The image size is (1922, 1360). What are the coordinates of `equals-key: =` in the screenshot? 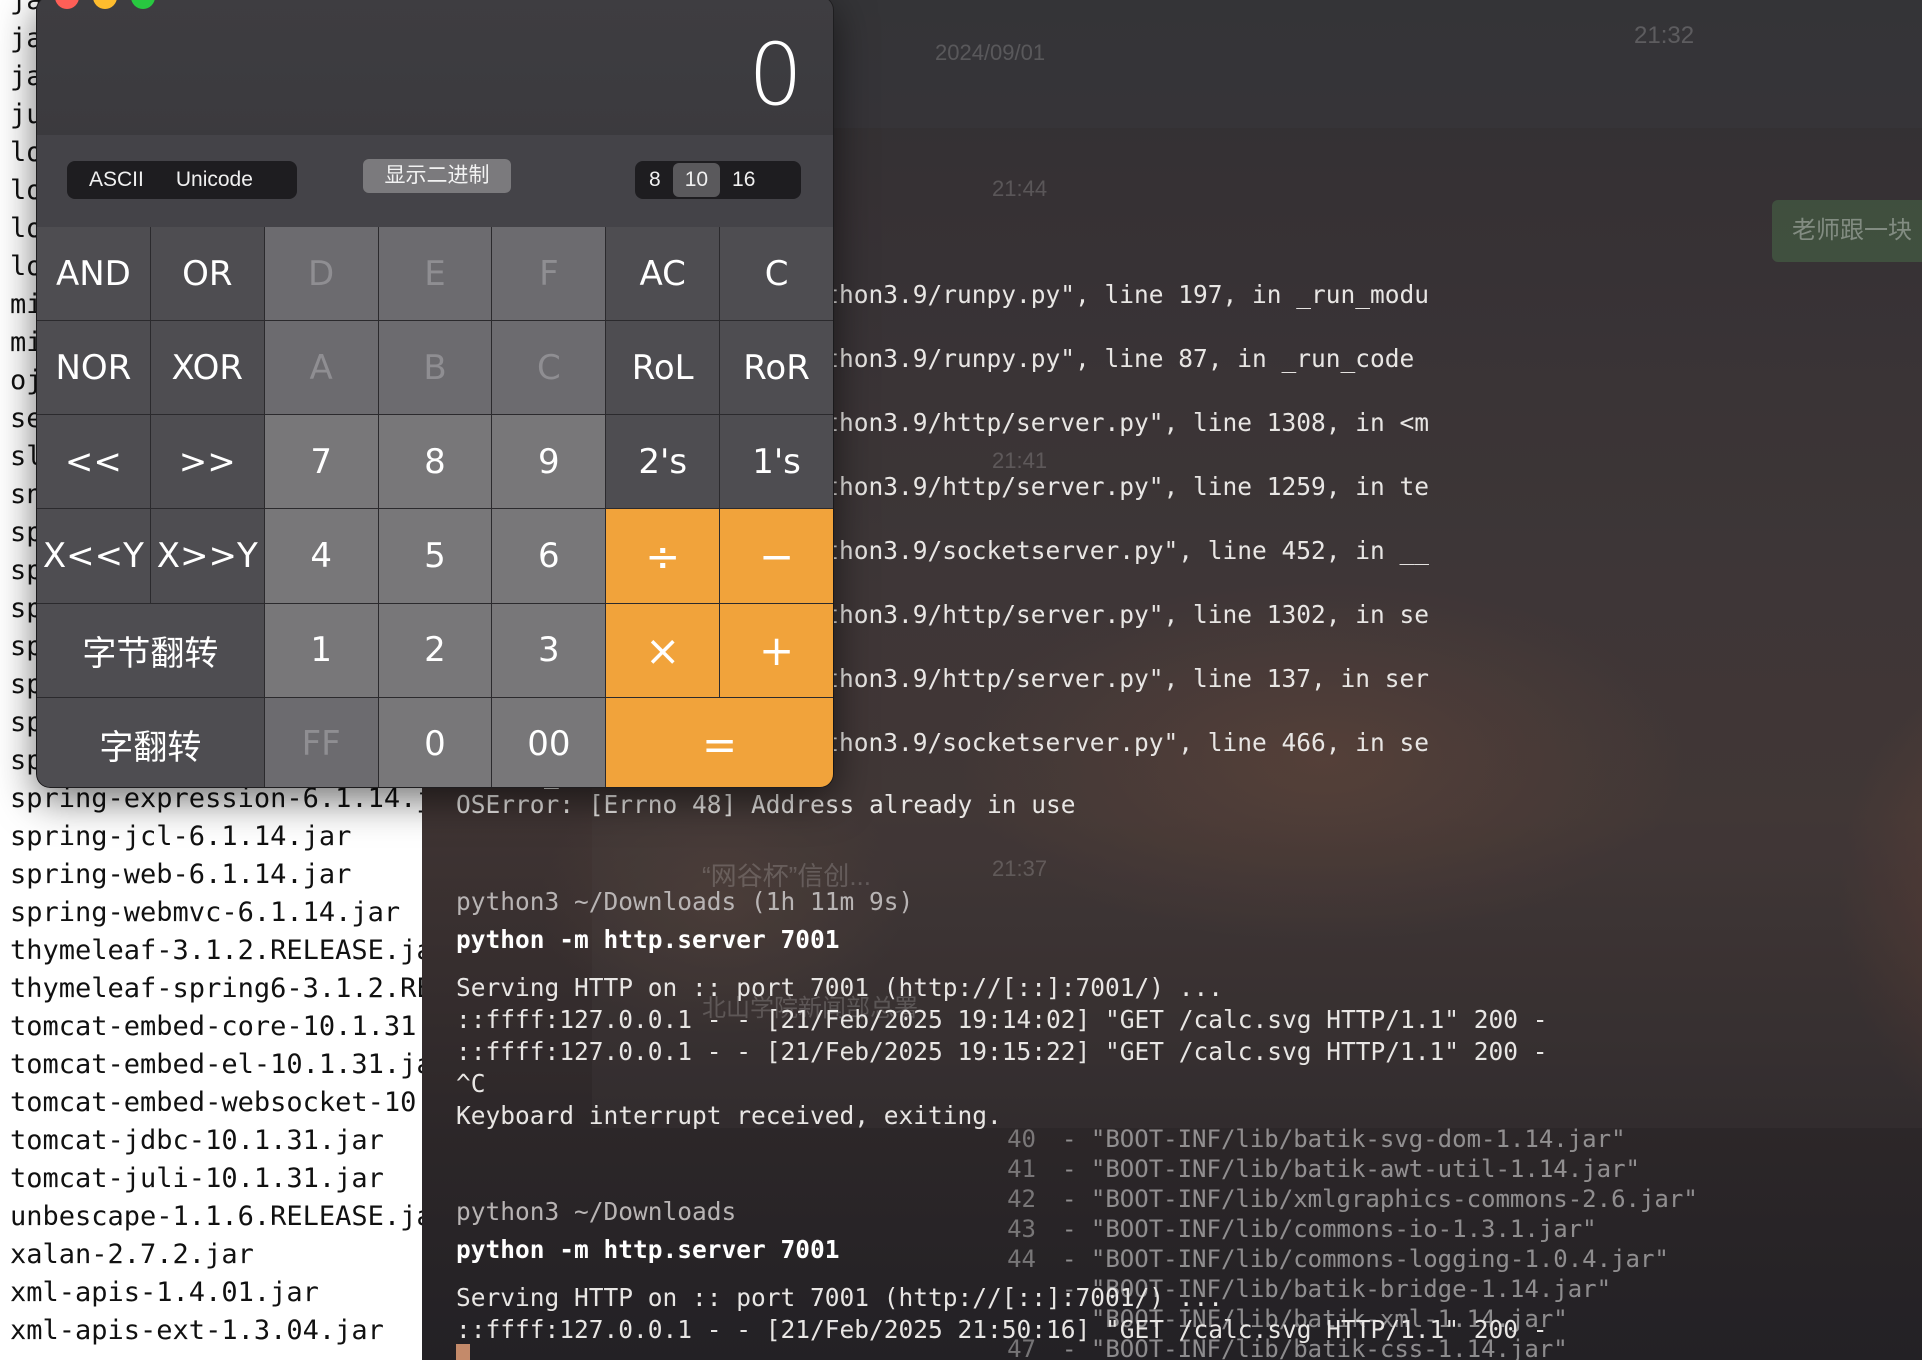 It's located at (719, 742).